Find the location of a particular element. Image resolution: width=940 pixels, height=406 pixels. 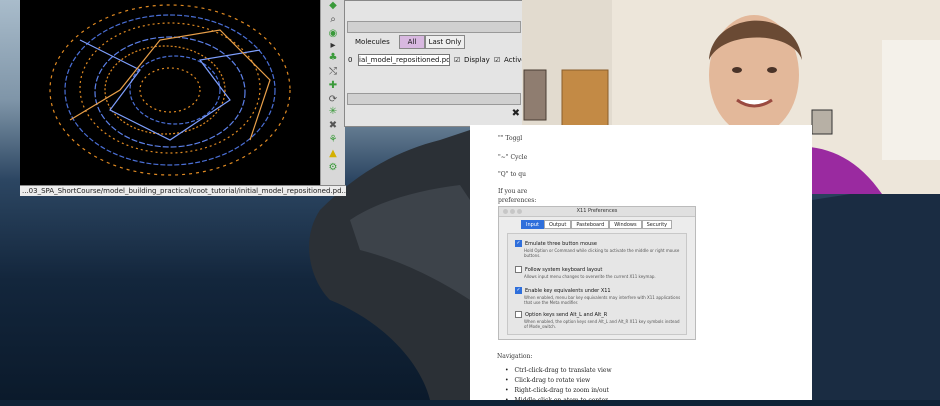

active-checkbox: ☑ is located at coordinates (497, 60).